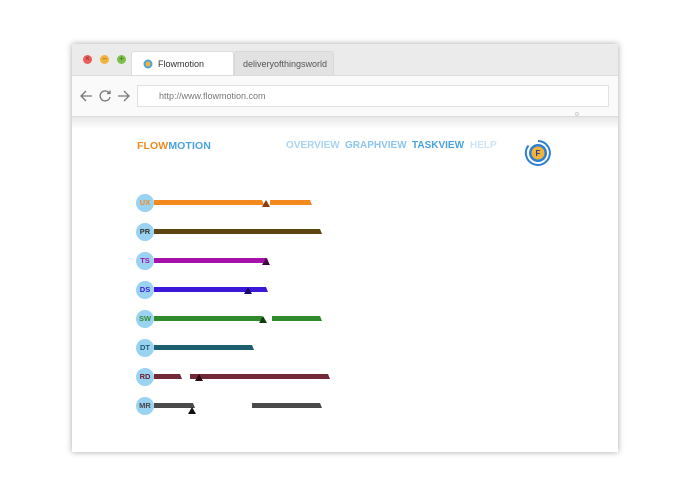 This screenshot has width=695, height=494. I want to click on brand-badge-icon: F, so click(538, 153).